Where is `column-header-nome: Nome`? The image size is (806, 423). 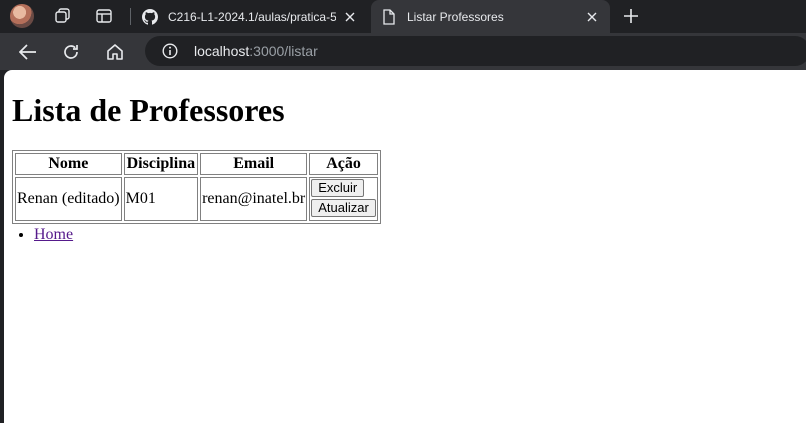 column-header-nome: Nome is located at coordinates (68, 164).